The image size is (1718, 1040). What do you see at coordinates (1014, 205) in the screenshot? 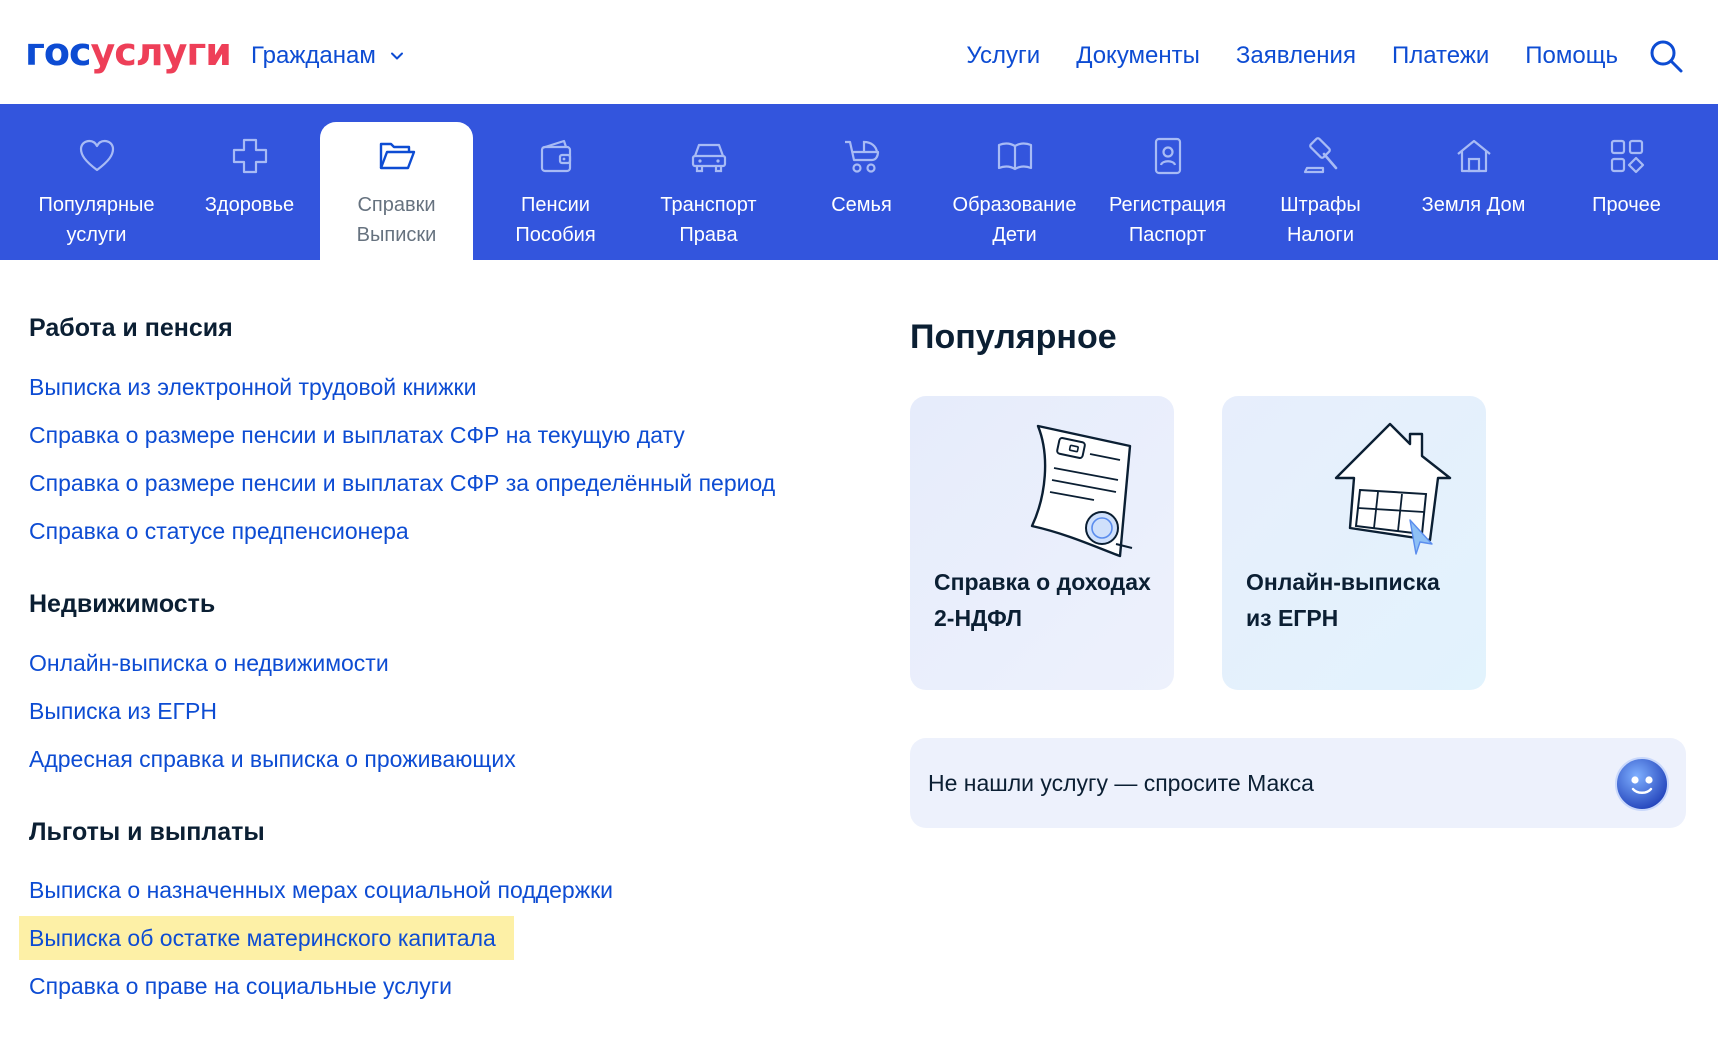
I see `category-label-line1: Образование` at bounding box center [1014, 205].